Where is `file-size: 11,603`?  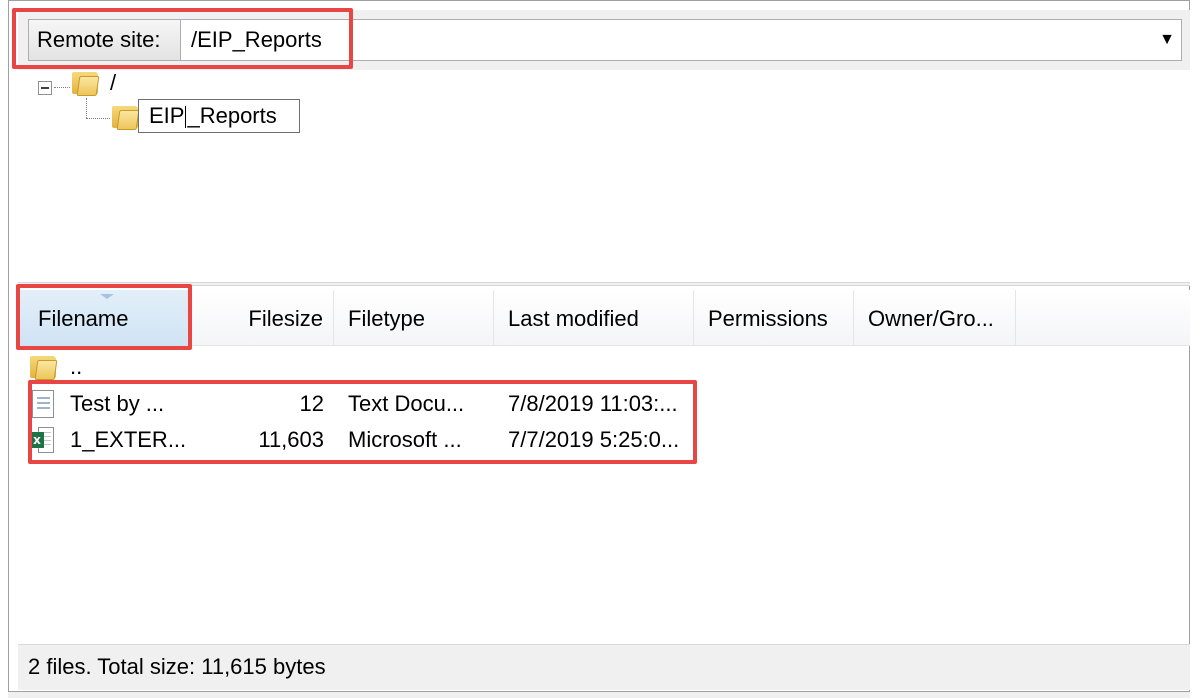
file-size: 11,603 is located at coordinates (291, 439).